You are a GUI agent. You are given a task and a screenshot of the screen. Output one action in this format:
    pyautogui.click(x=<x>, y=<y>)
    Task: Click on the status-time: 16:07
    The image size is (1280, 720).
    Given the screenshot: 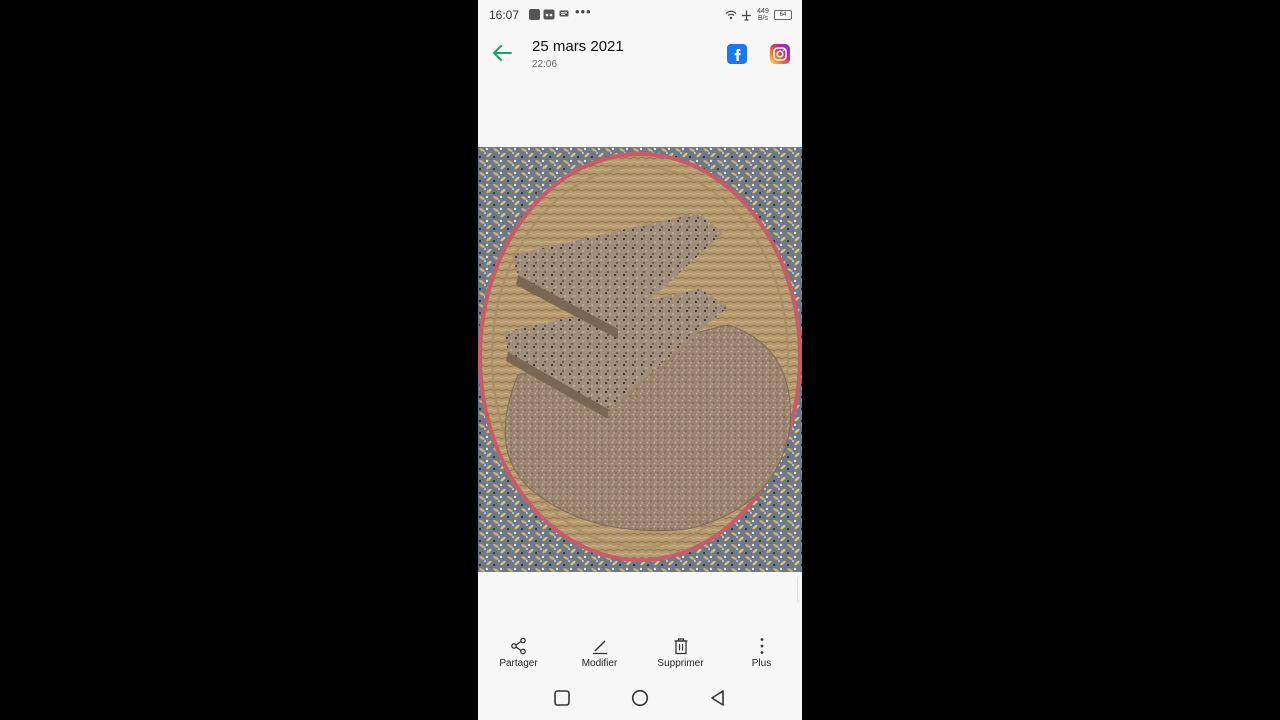 What is the action you would take?
    pyautogui.click(x=504, y=15)
    